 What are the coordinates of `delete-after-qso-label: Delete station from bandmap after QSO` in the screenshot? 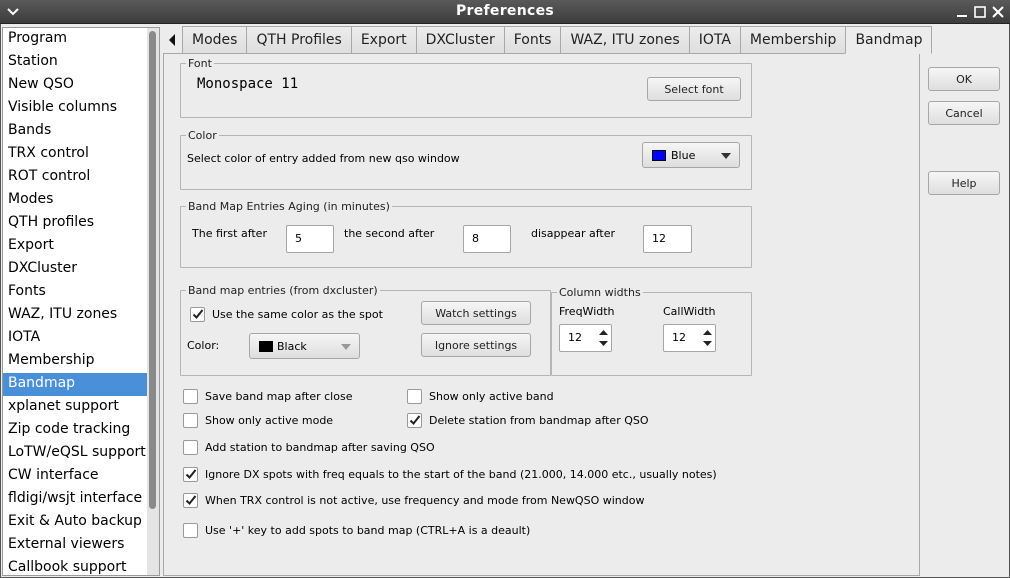 It's located at (539, 420).